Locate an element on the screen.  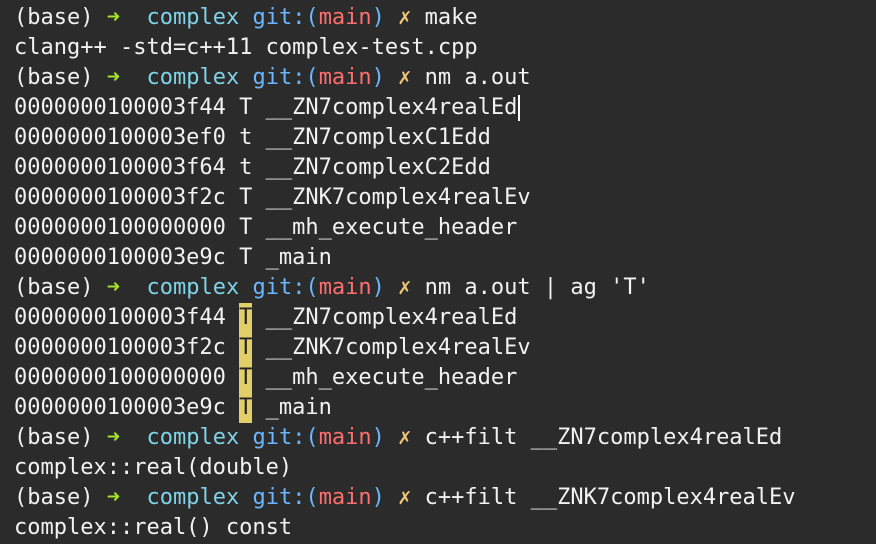
match-line: 0000000100003f44 T __ZN7complex4realEd is located at coordinates (445, 318).